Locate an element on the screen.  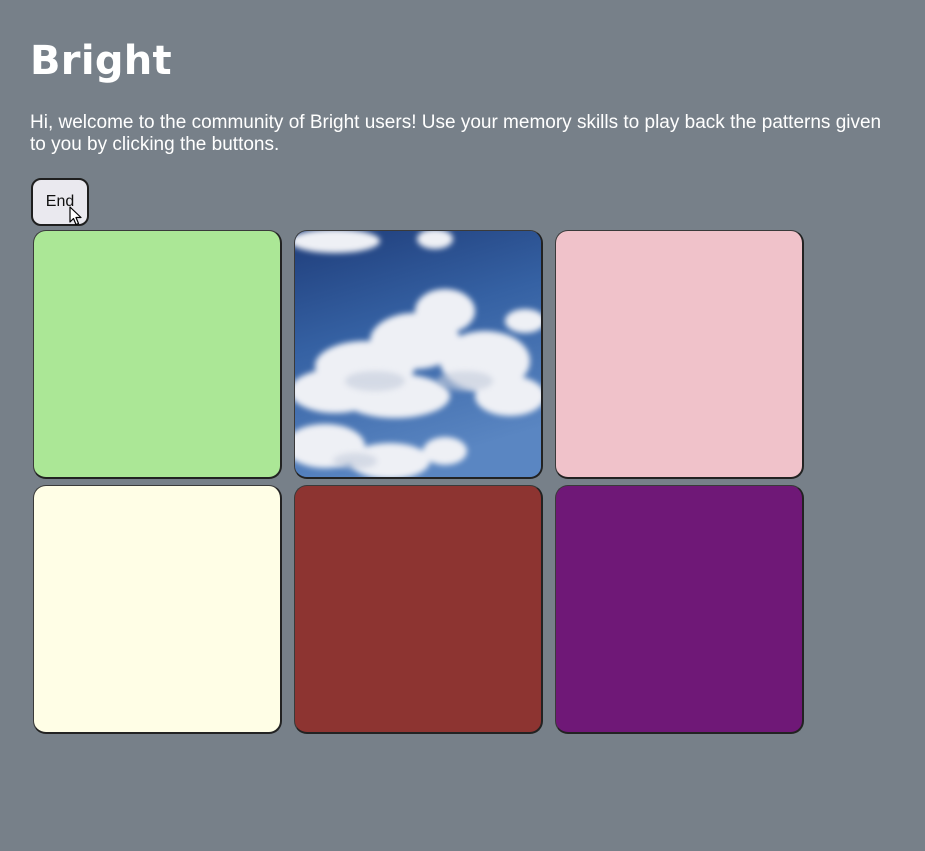
pad-purple is located at coordinates (679, 609).